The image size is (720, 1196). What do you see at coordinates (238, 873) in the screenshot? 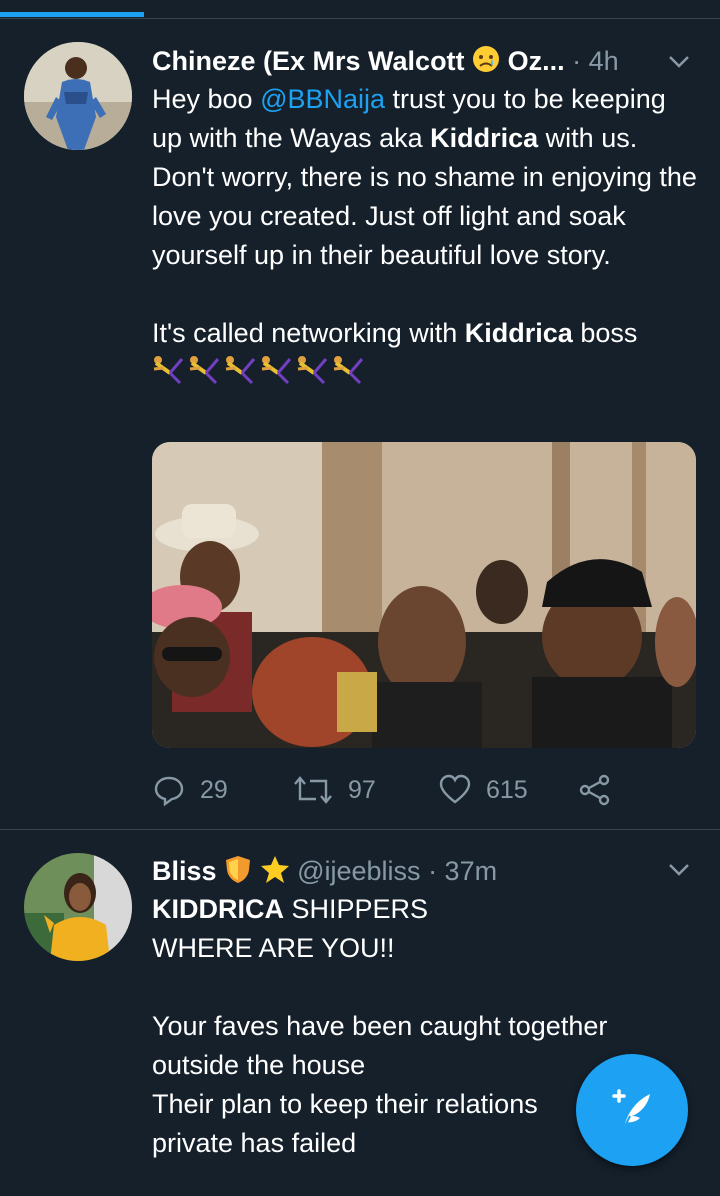
I see `shield-icon` at bounding box center [238, 873].